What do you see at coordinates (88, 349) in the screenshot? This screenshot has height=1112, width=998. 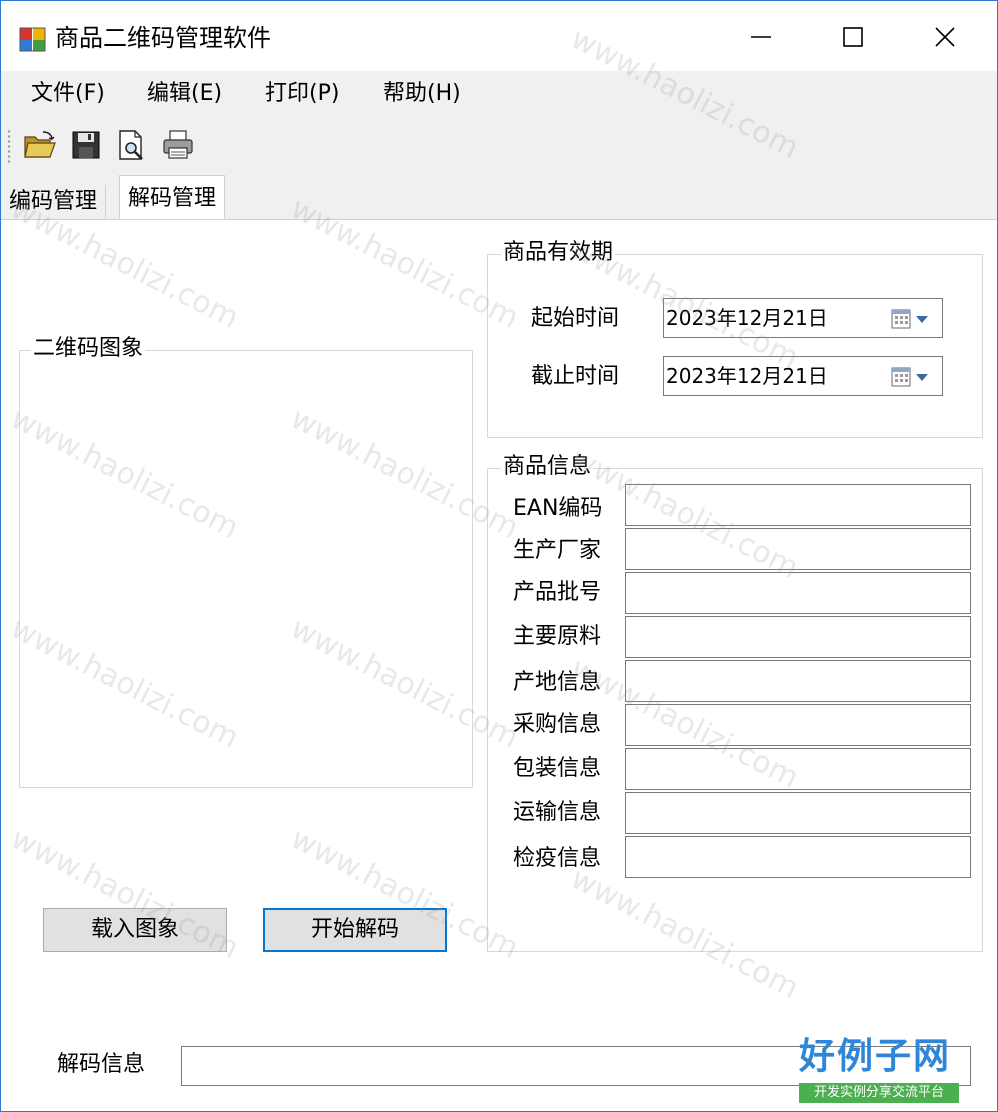 I see `qr-image-group-title: 二维码图象` at bounding box center [88, 349].